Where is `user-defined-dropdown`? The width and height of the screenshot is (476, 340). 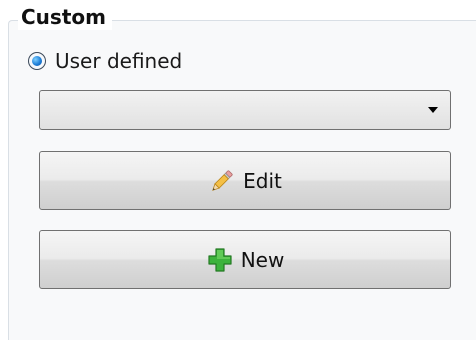 user-defined-dropdown is located at coordinates (245, 110).